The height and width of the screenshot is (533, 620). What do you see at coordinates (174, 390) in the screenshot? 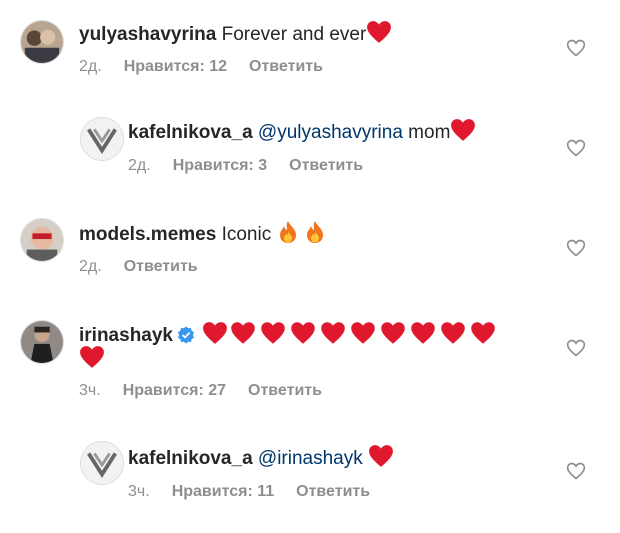
I see `likes-count: Нравится: 27` at bounding box center [174, 390].